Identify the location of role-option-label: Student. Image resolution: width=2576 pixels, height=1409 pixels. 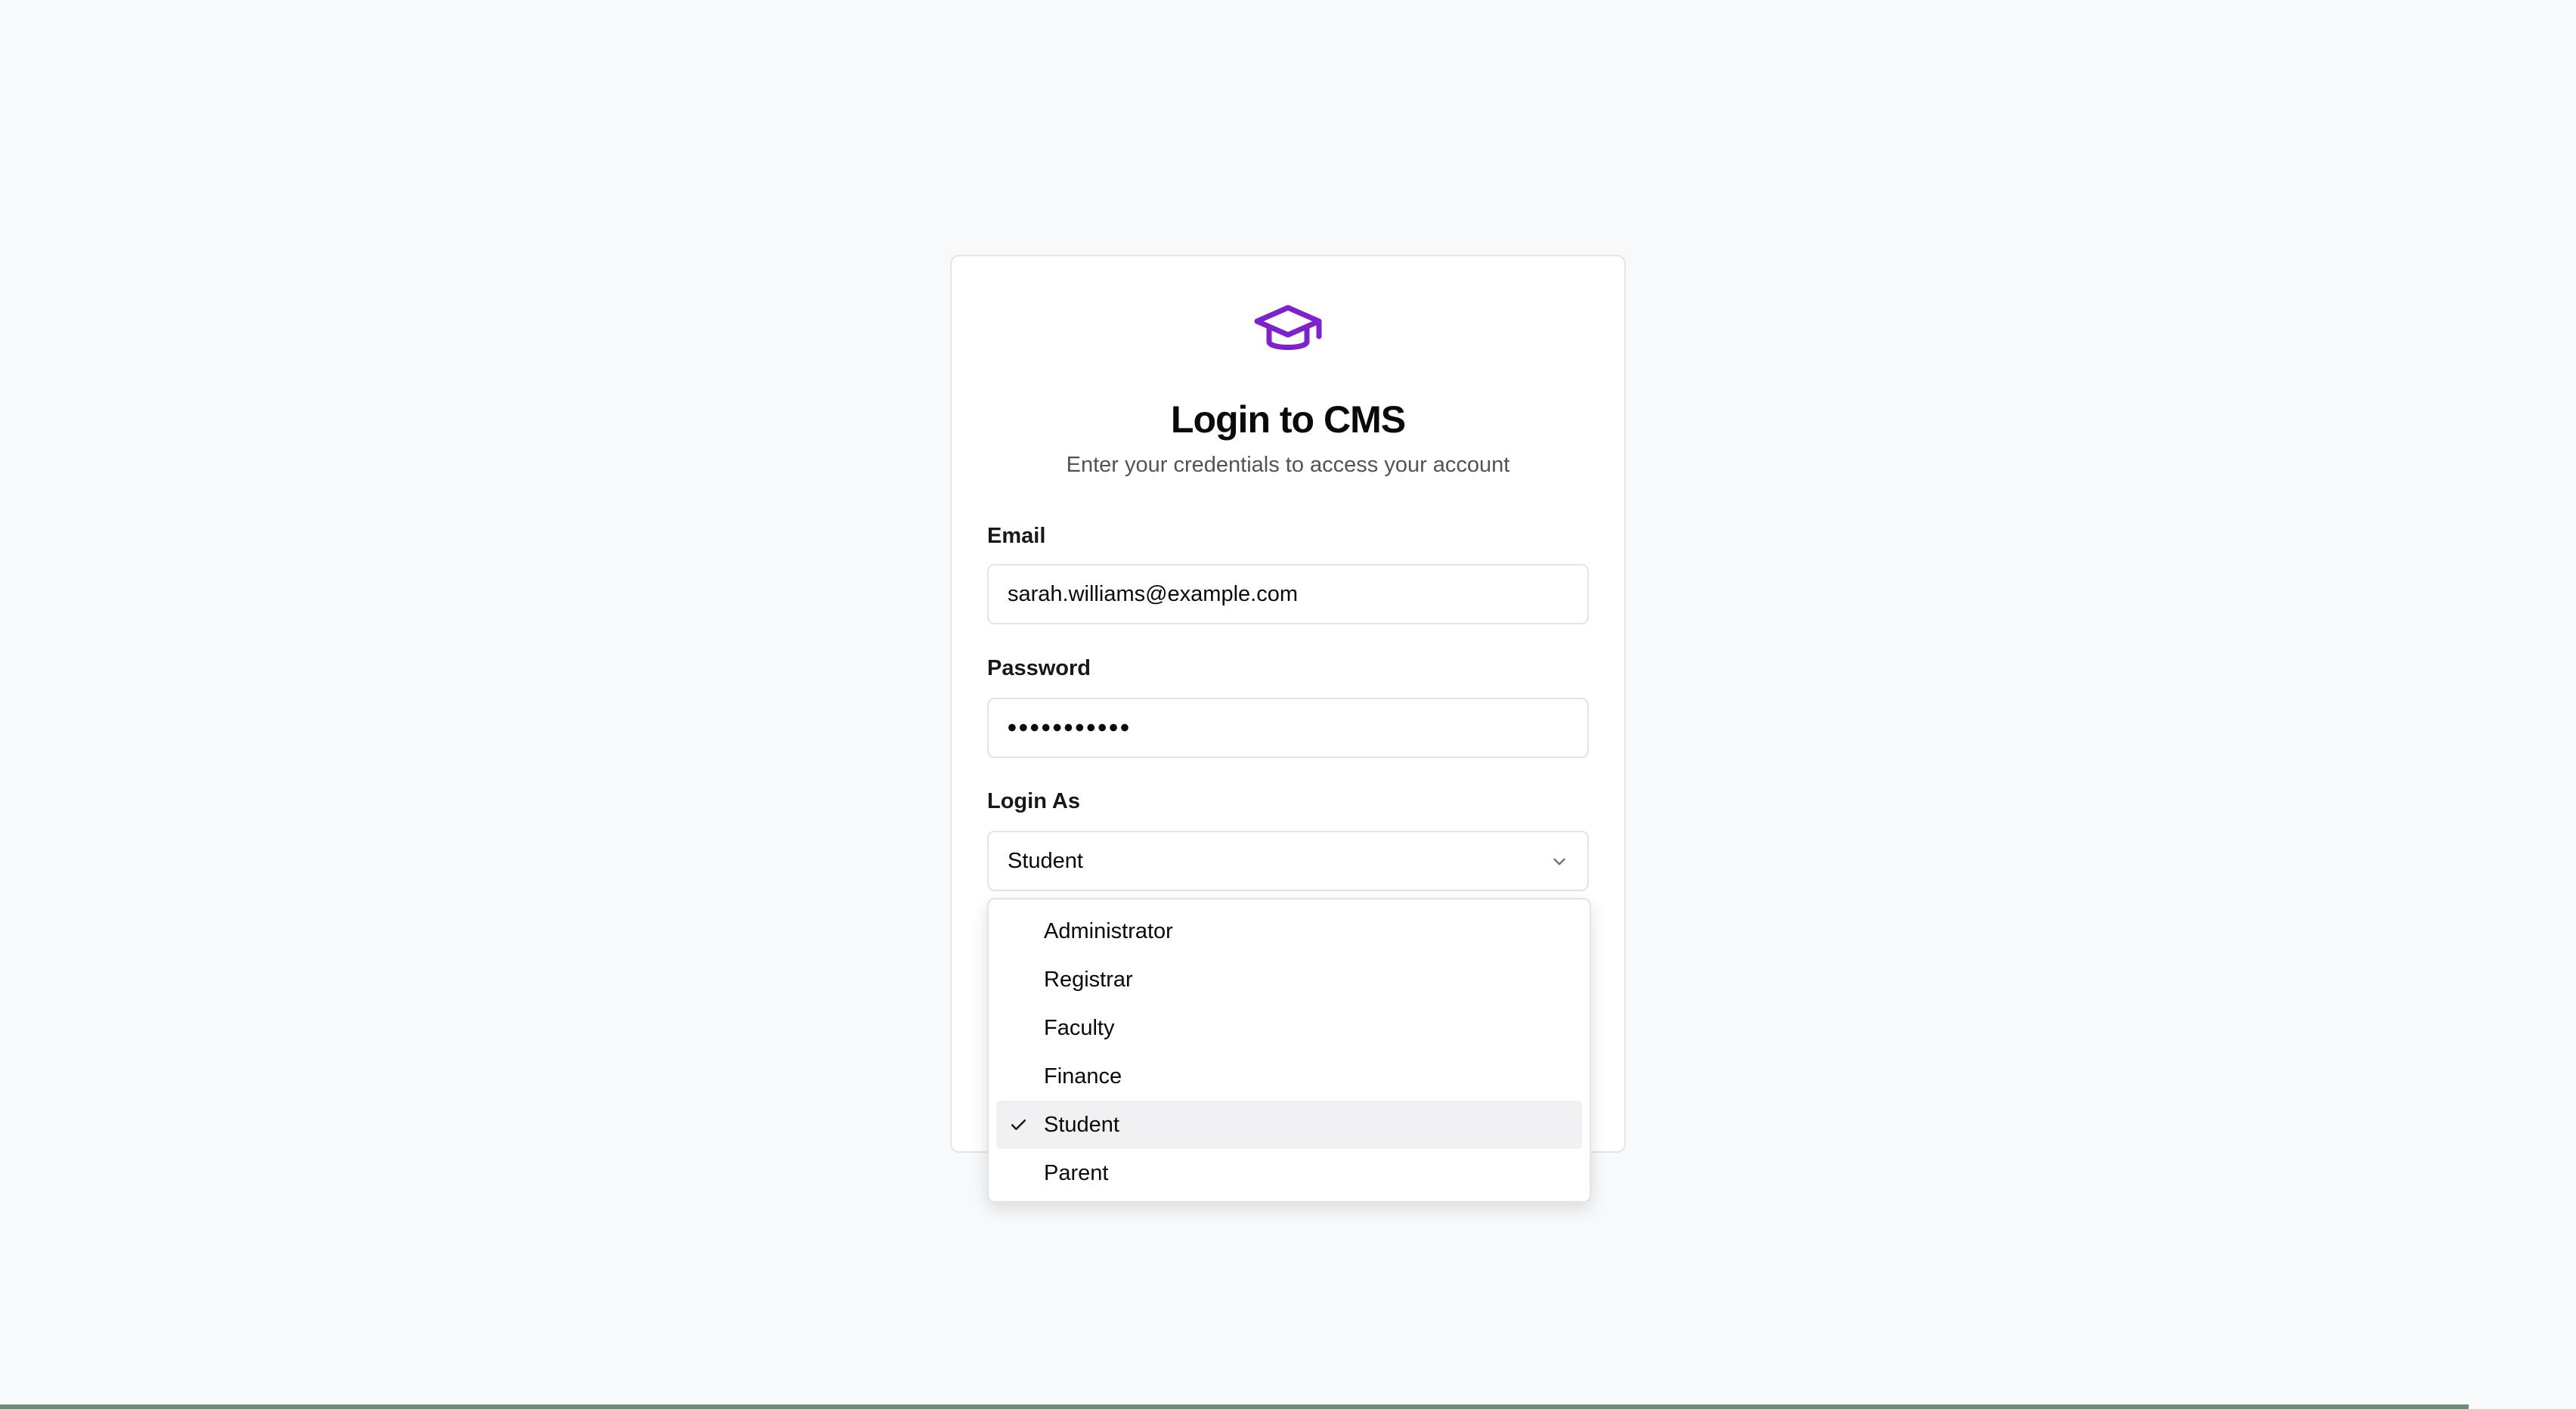
(1081, 1125).